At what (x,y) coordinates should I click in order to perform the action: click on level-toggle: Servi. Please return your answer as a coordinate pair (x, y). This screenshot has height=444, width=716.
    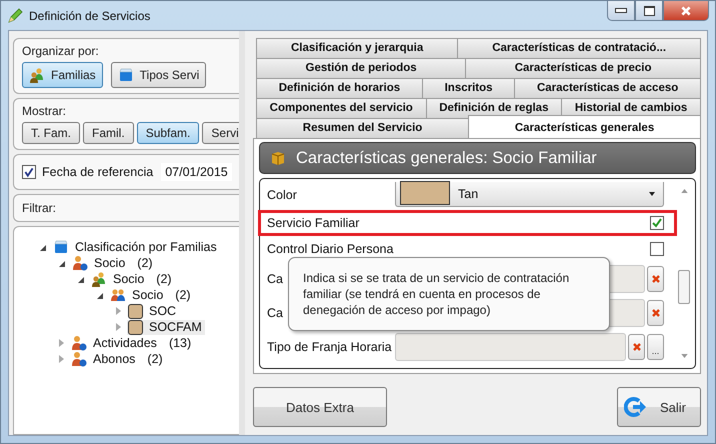
    Looking at the image, I should click on (220, 133).